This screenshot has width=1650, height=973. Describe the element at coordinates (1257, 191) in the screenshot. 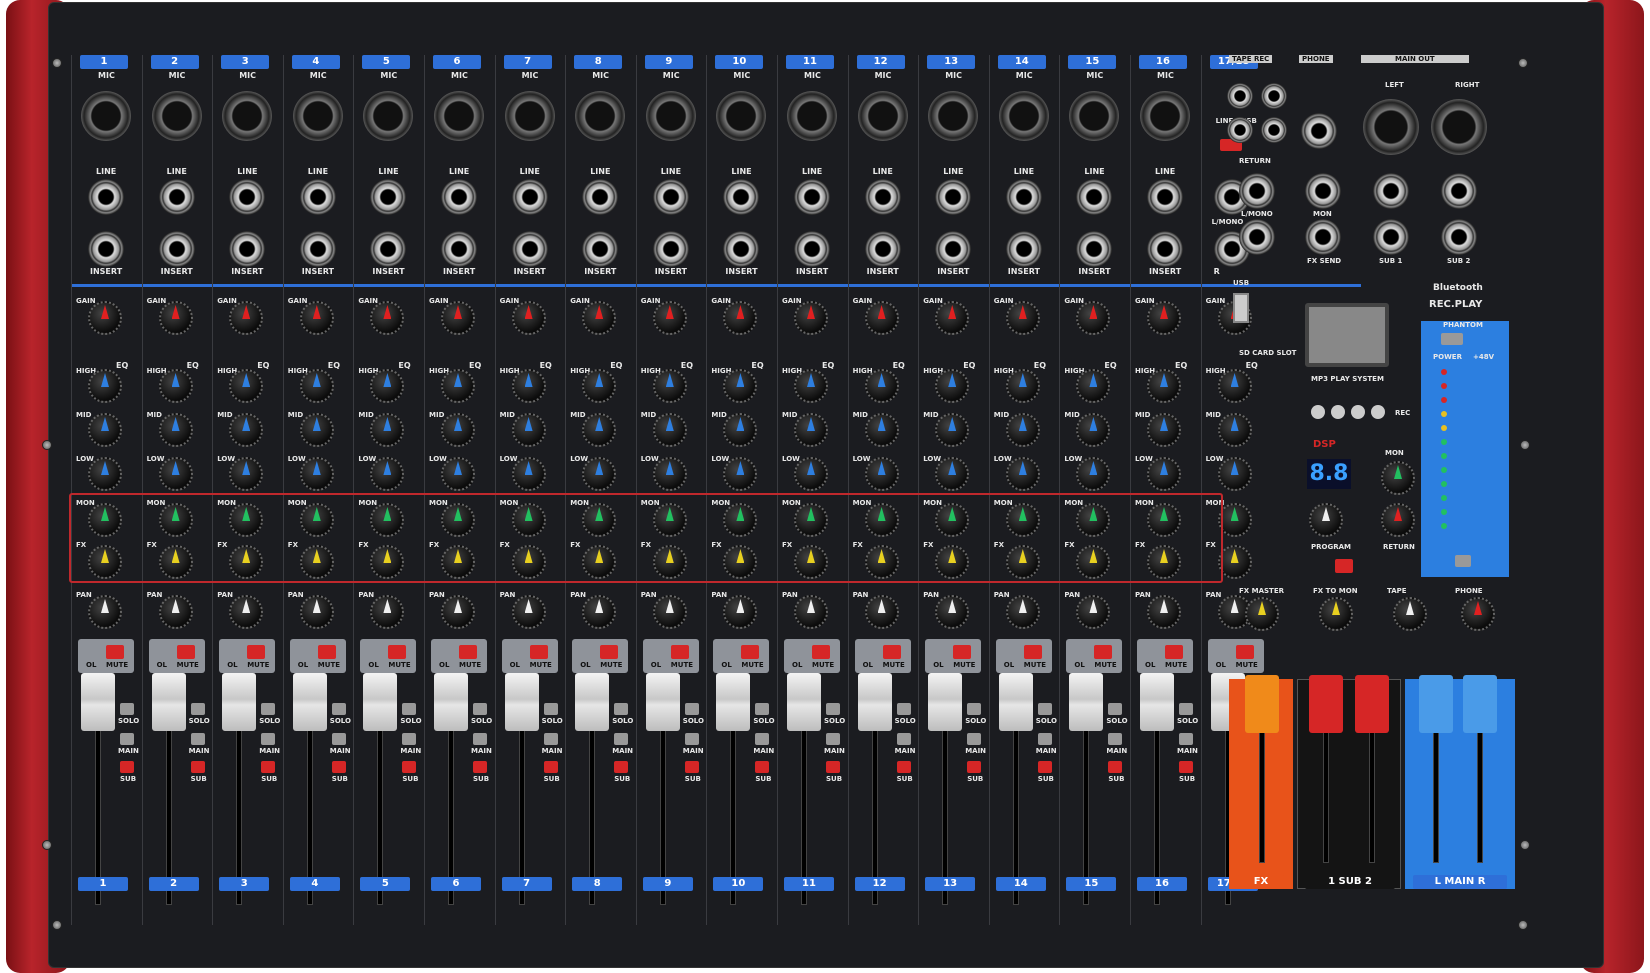

I see `l-mono-return-jack` at that location.